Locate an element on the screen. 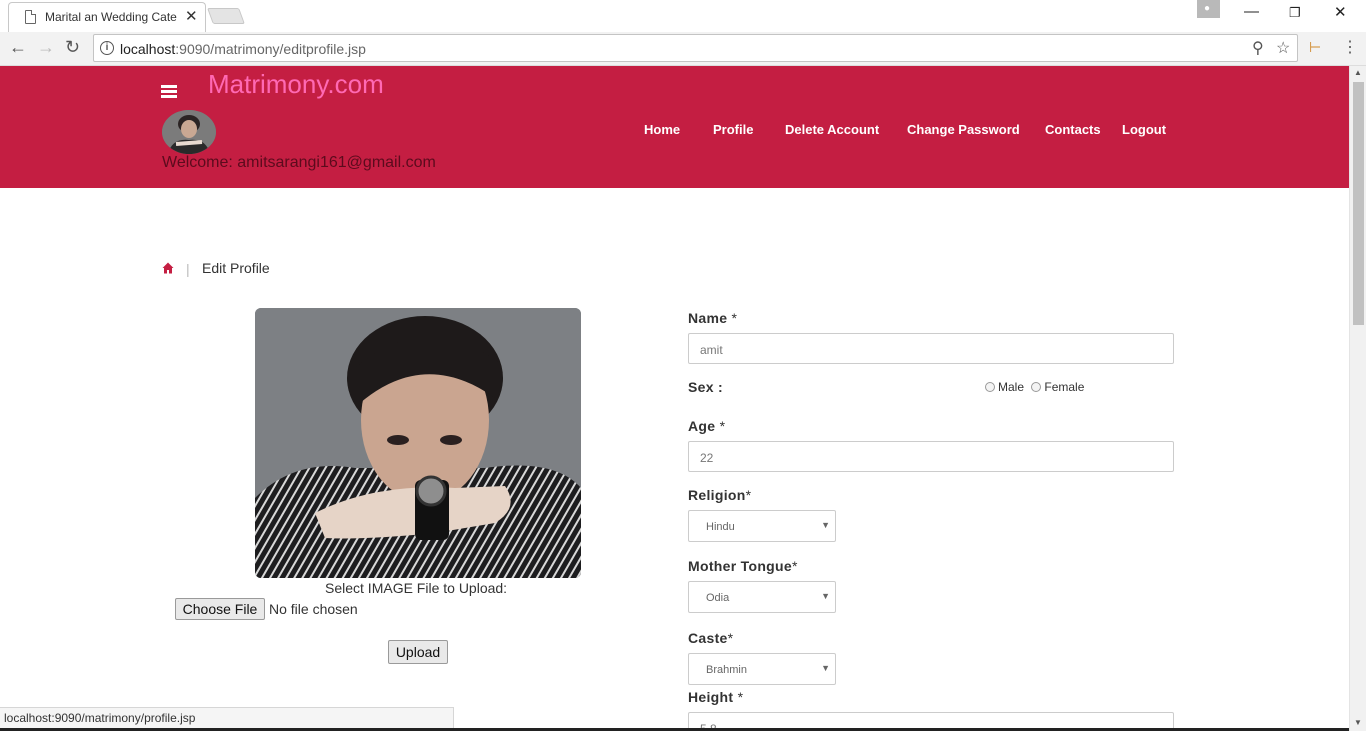 This screenshot has height=731, width=1366. nav-profile: Profile is located at coordinates (733, 129).